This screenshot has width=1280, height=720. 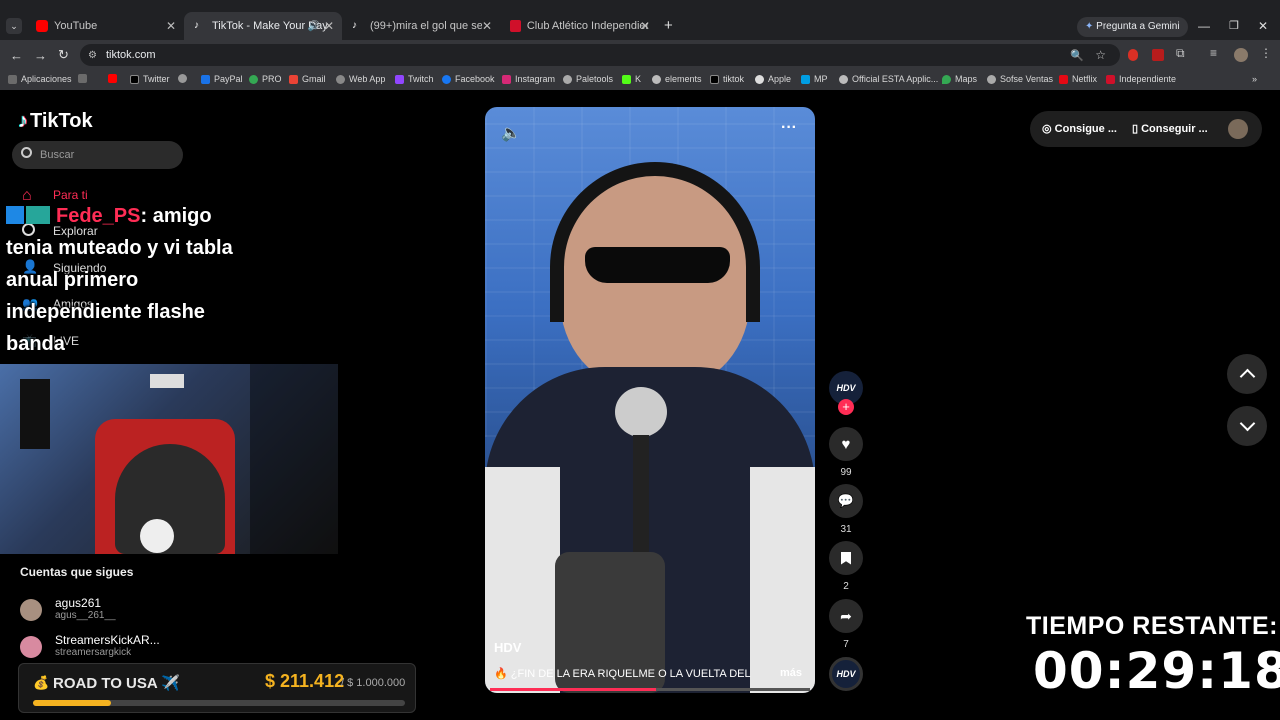 I want to click on bookmark-netflix: Netflix, so click(x=1078, y=79).